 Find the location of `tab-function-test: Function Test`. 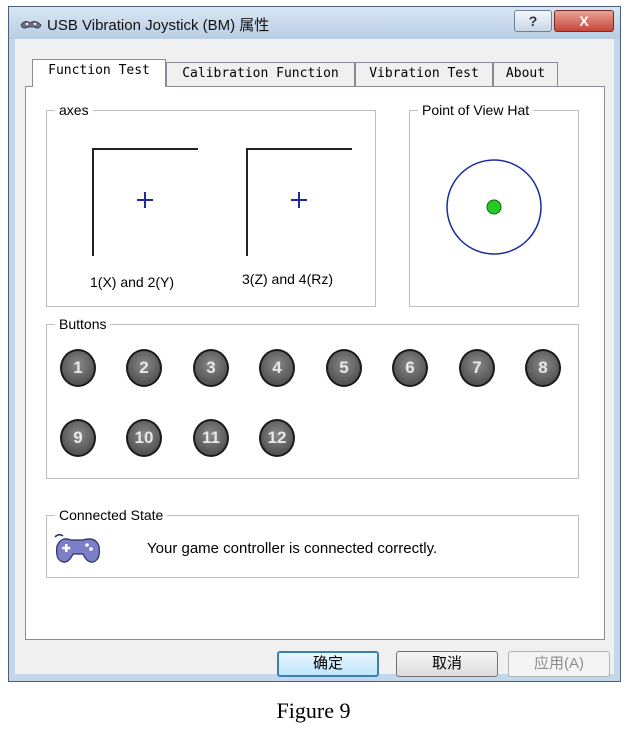

tab-function-test: Function Test is located at coordinates (99, 73).